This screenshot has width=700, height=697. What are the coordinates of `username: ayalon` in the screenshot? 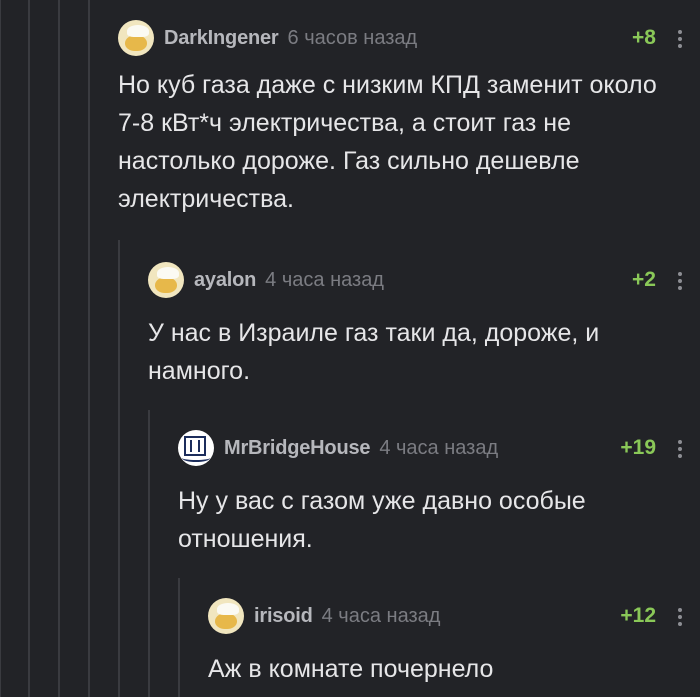 It's located at (225, 280).